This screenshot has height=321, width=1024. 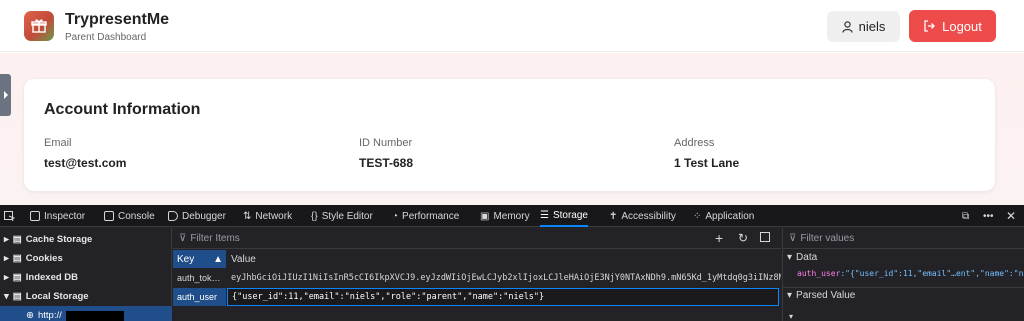 What do you see at coordinates (730, 216) in the screenshot?
I see `tab-application-label: Application` at bounding box center [730, 216].